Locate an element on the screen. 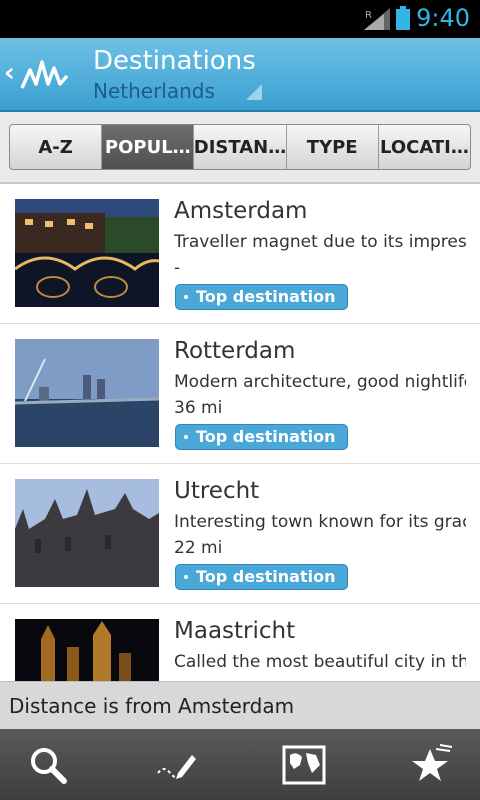  network-letter: R is located at coordinates (368, 15).